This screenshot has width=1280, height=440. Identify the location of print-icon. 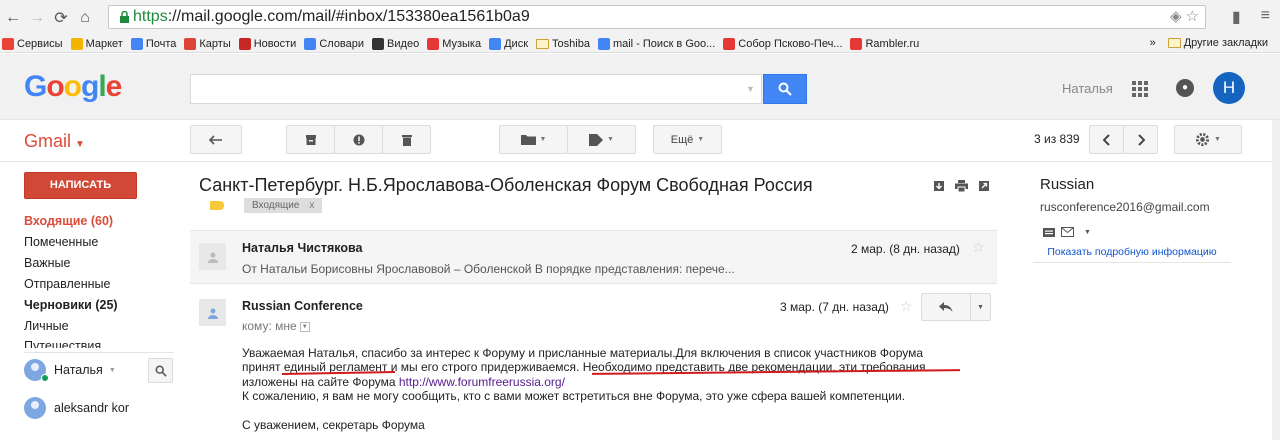
(961, 186).